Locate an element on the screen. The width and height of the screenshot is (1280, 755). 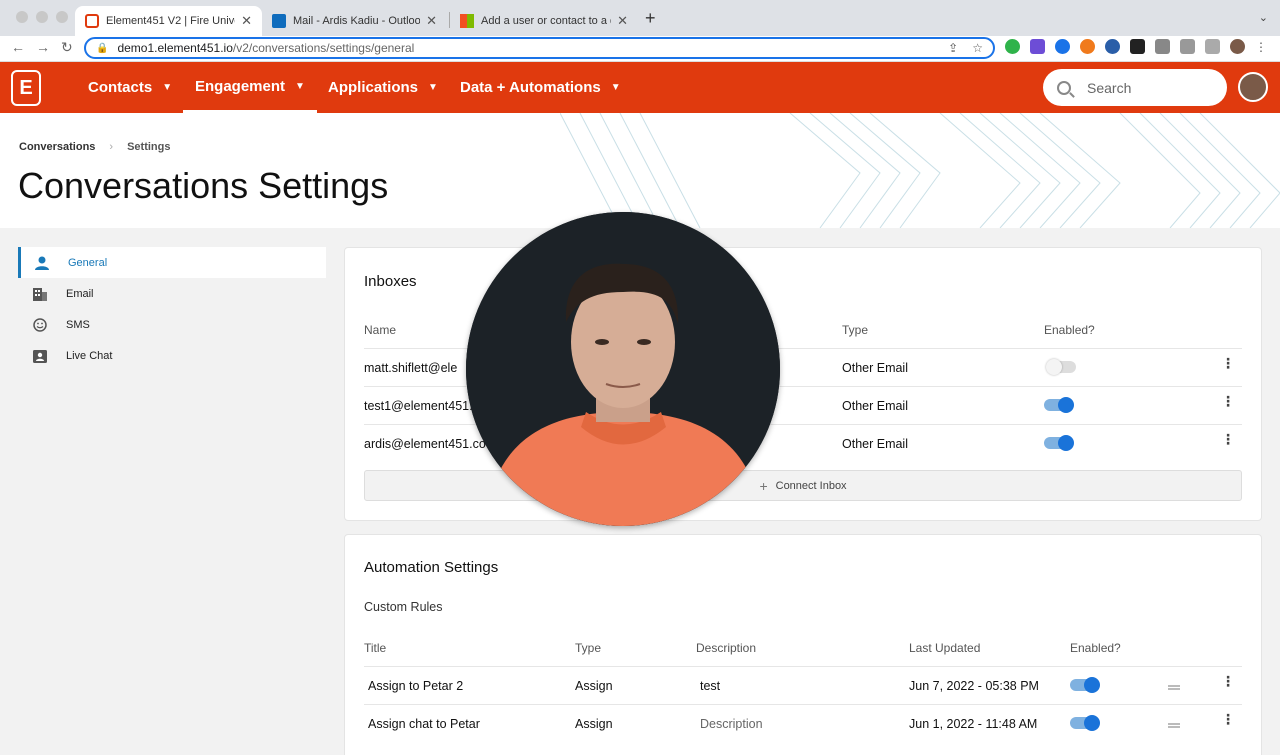
inbox-name: matt.shiflett@ele is located at coordinates (411, 368).